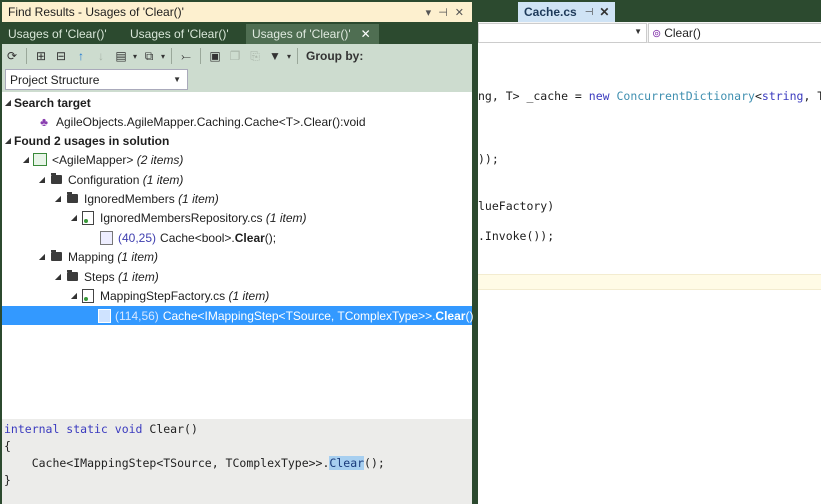  I want to click on tree-node-folder-ignoredmembers: ◢ IgnoredMembers (1 item), so click(237, 198).